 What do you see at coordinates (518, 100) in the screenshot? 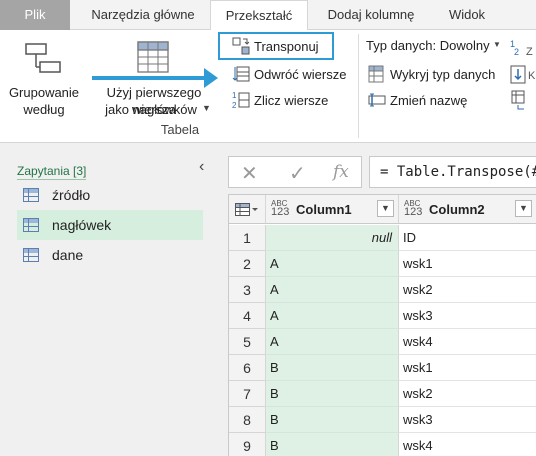
I see `pivot-icon` at bounding box center [518, 100].